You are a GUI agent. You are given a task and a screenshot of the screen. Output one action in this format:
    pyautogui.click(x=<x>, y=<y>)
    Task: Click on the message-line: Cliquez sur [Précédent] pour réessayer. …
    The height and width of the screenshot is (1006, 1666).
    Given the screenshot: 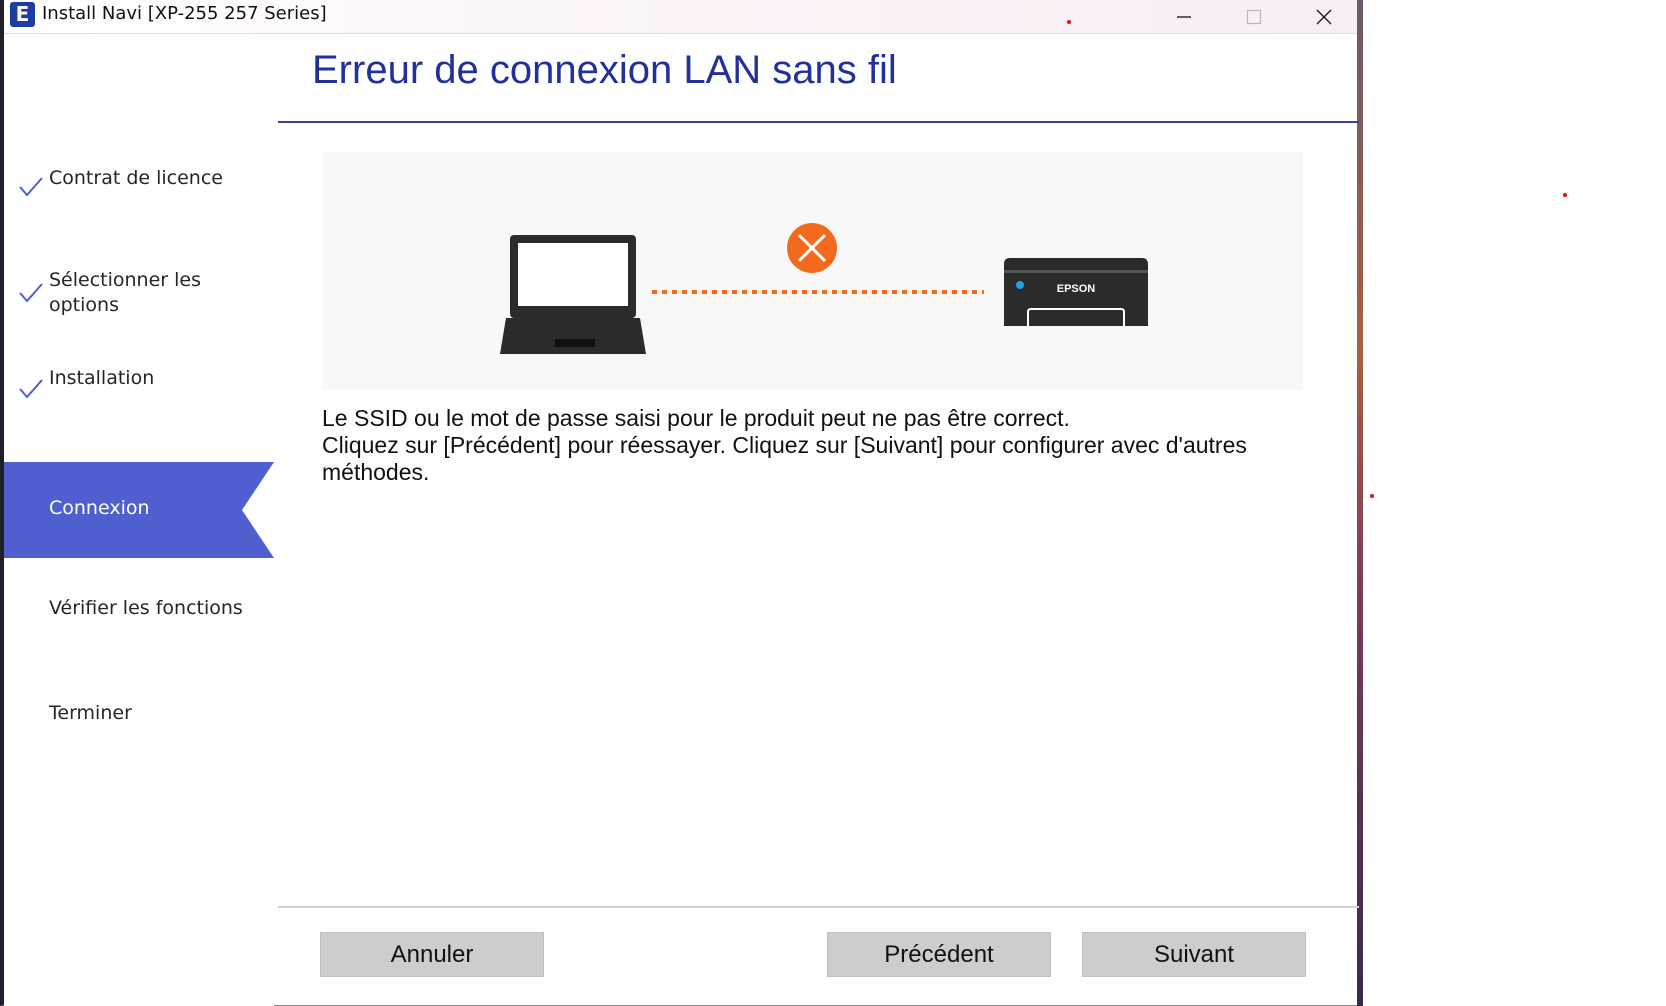 What is the action you would take?
    pyautogui.click(x=784, y=458)
    